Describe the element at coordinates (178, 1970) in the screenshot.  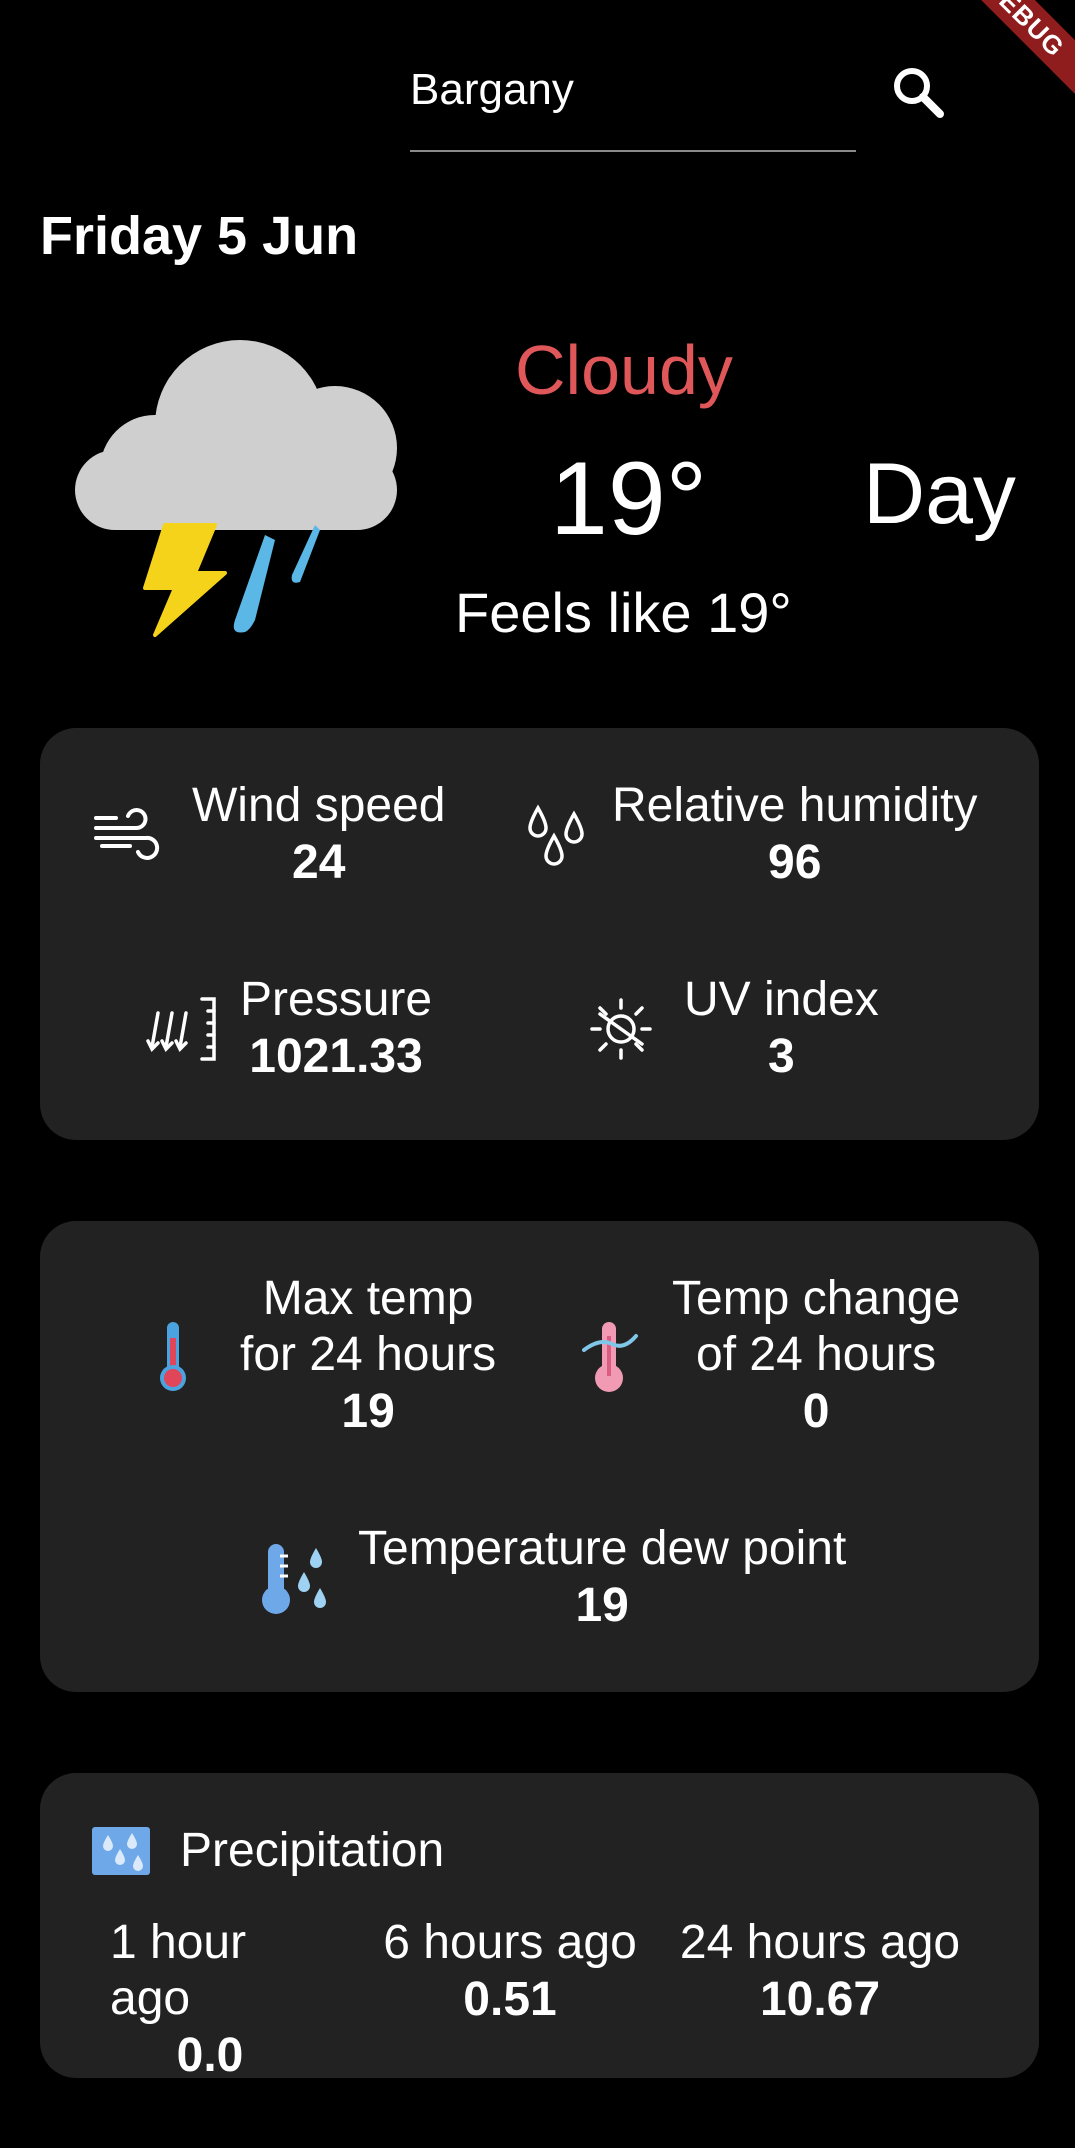
I see `precip-1h-label: 1 hour ago` at that location.